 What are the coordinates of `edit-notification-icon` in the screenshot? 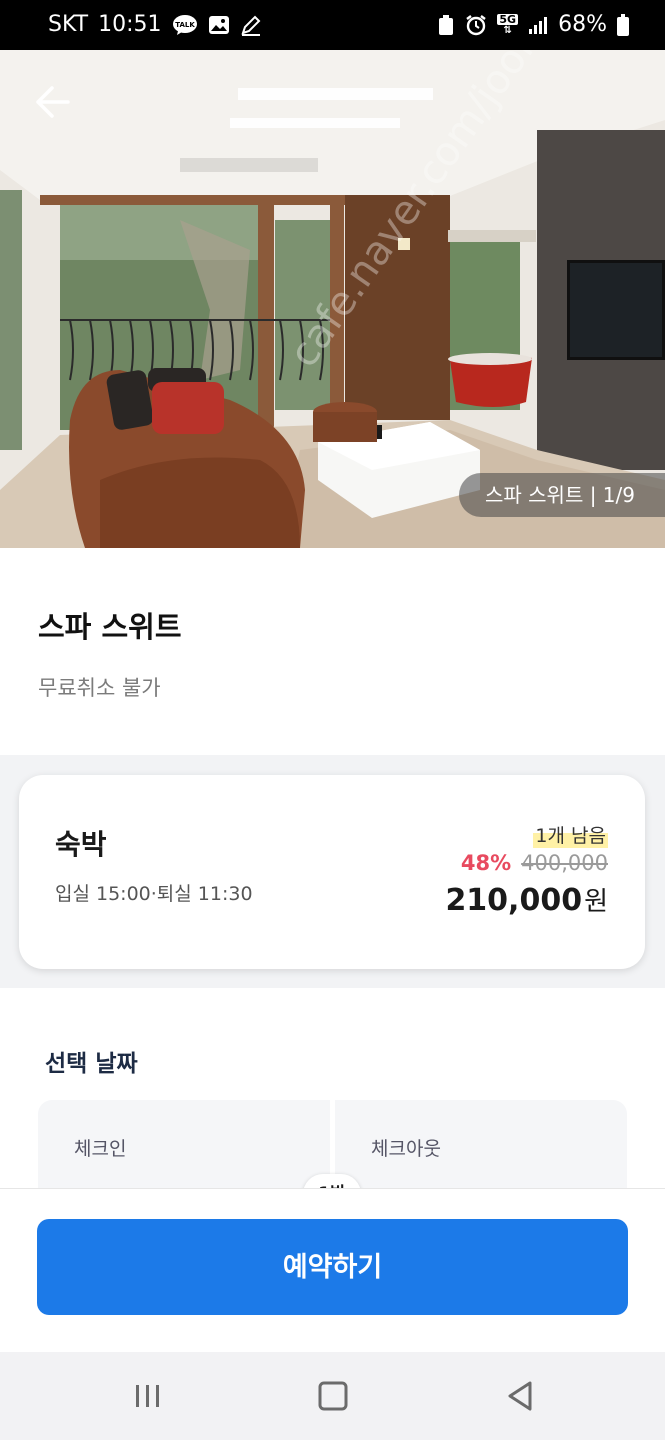 It's located at (251, 25).